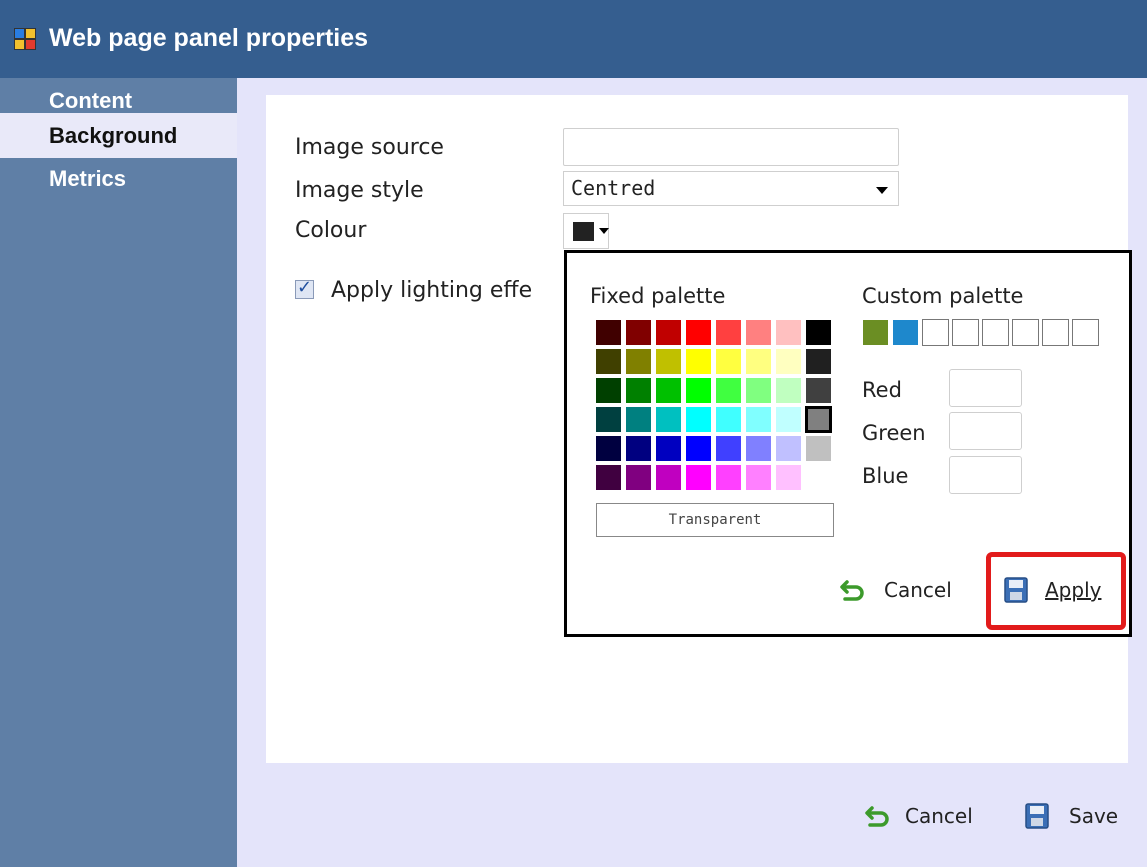 The height and width of the screenshot is (867, 1147). I want to click on red-input, so click(985, 388).